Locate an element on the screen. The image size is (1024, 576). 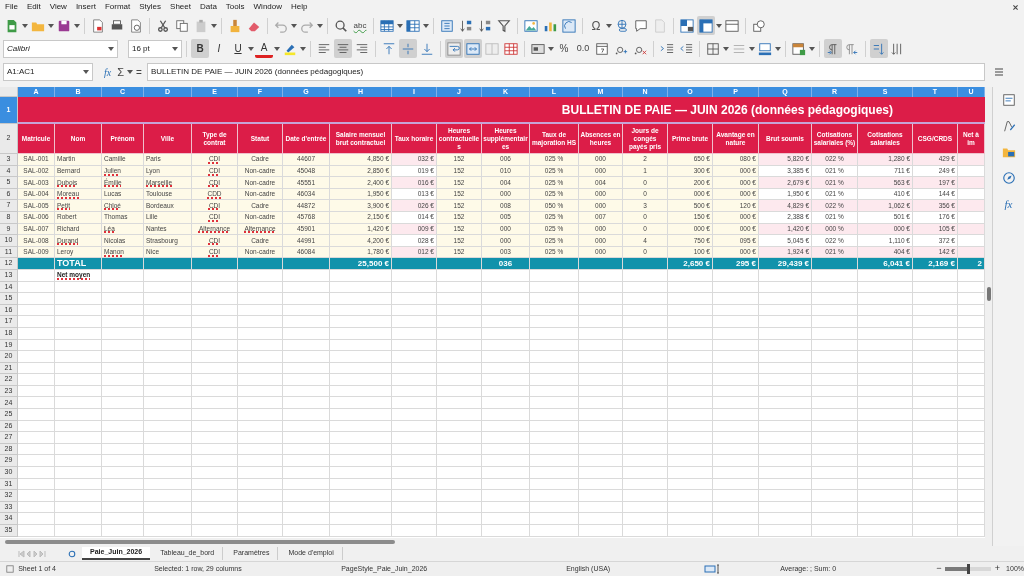
pivot-table-button is located at coordinates (569, 25).